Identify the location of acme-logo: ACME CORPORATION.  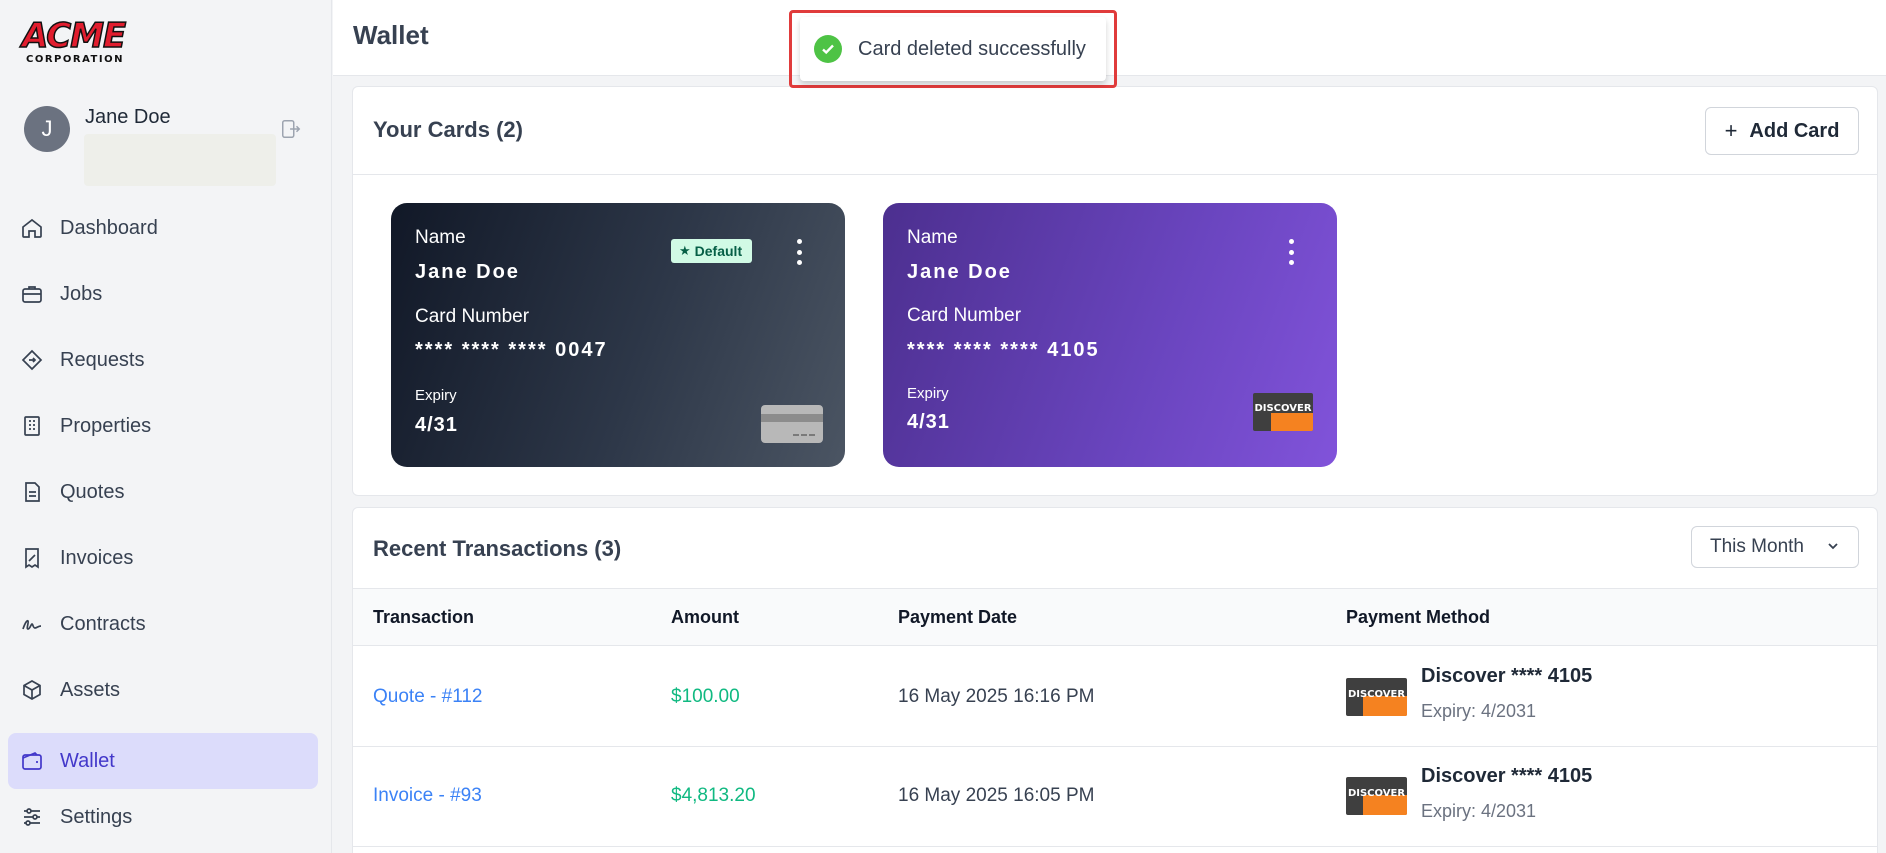
(74, 41).